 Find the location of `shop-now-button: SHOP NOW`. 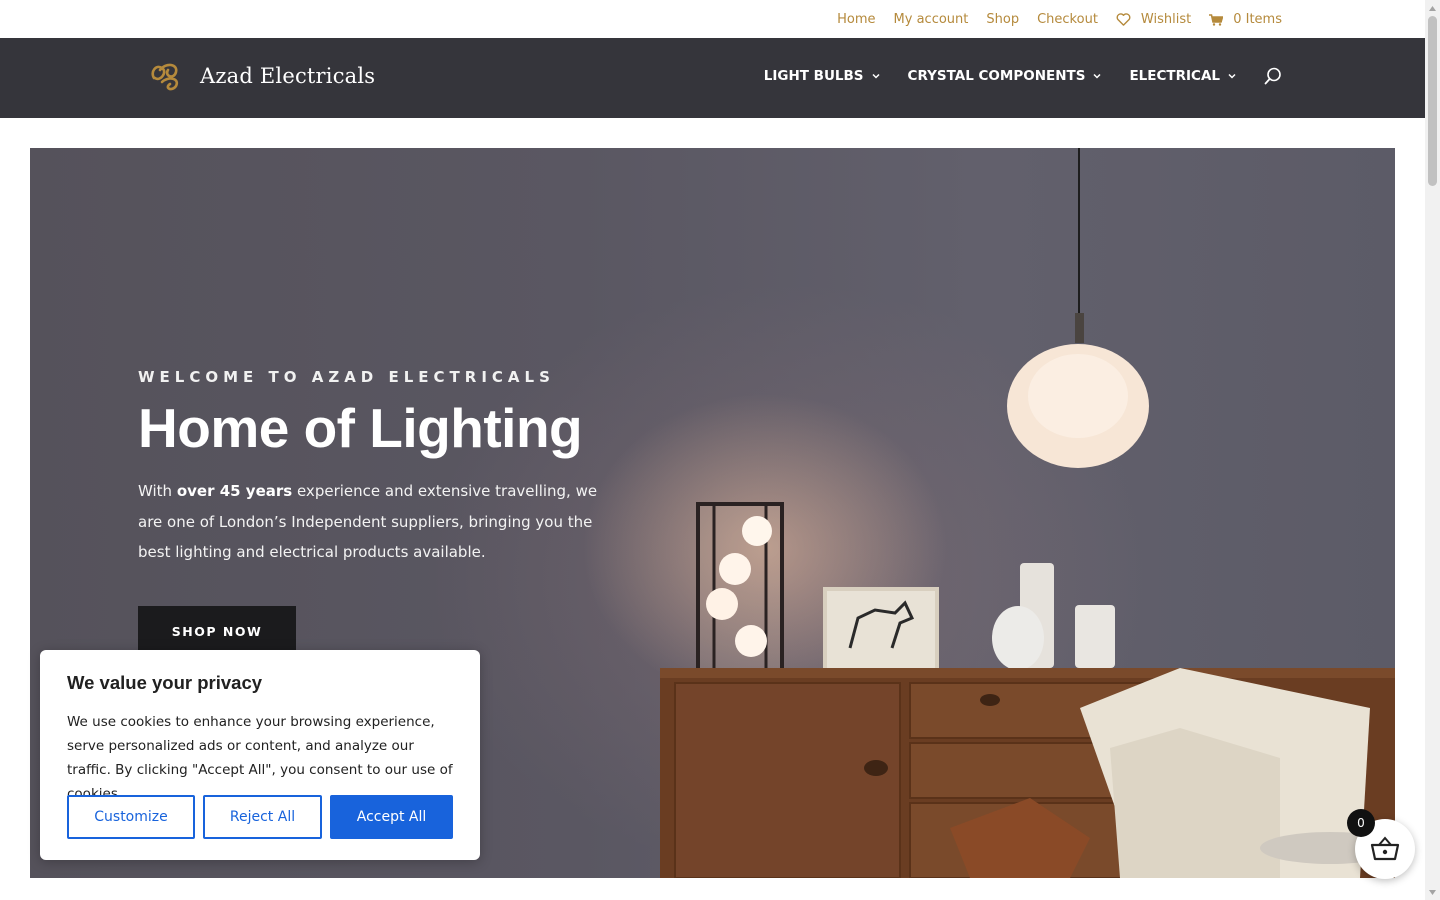

shop-now-button: SHOP NOW is located at coordinates (217, 631).